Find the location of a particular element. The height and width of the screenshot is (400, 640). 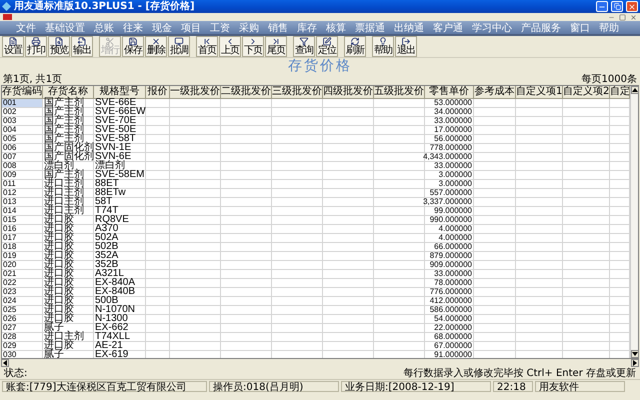

table-cell: 3,337.000000 is located at coordinates (447, 202).